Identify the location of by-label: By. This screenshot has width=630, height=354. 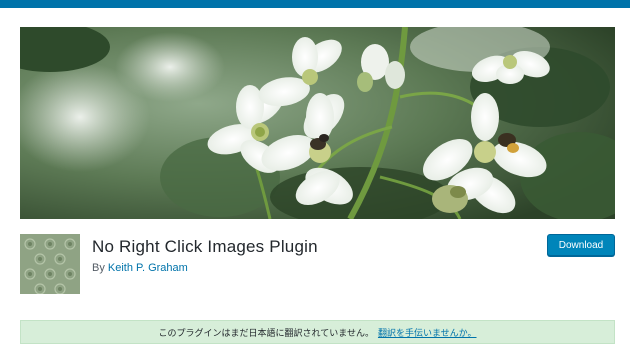
(98, 268).